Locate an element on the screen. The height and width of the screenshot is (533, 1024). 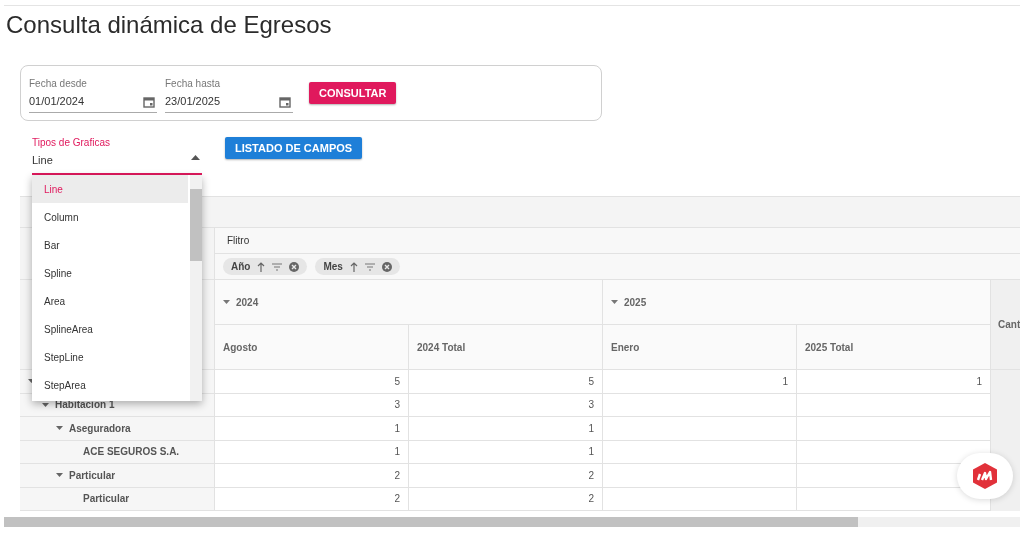
row-header: ACE SEGUROS S.A. is located at coordinates (131, 452).